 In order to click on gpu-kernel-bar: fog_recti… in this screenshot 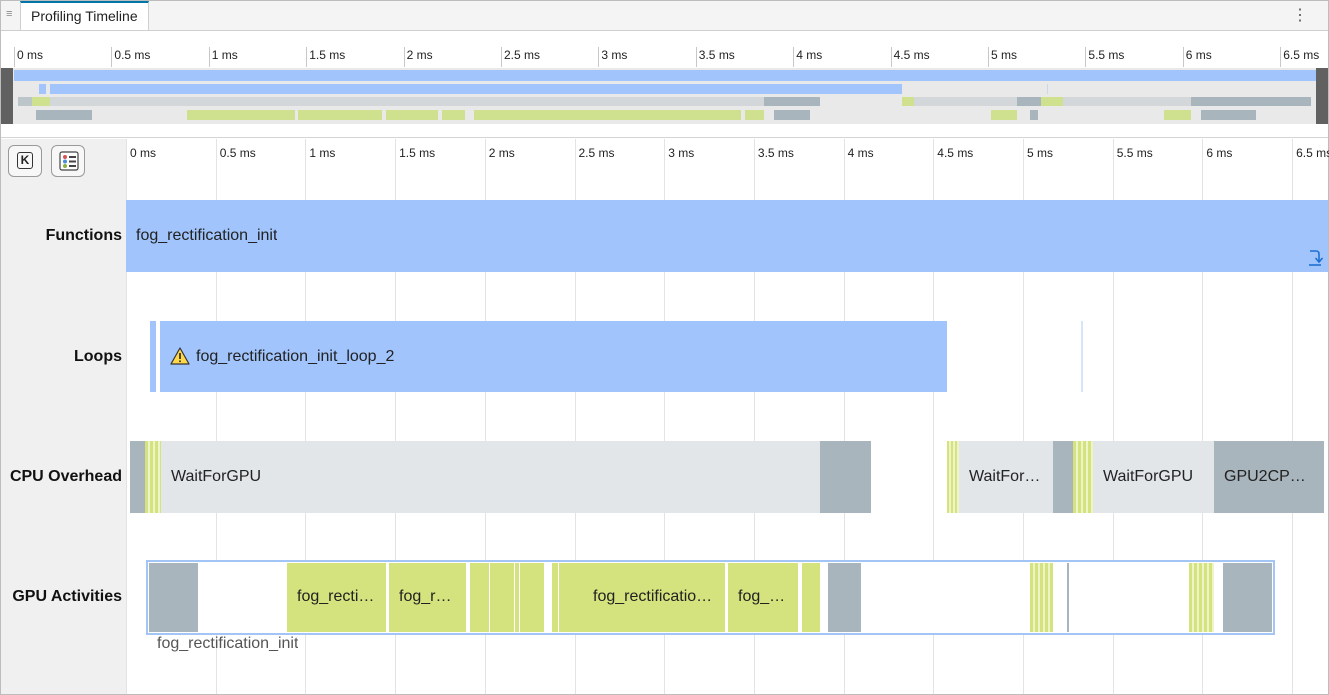, I will do `click(336, 597)`.